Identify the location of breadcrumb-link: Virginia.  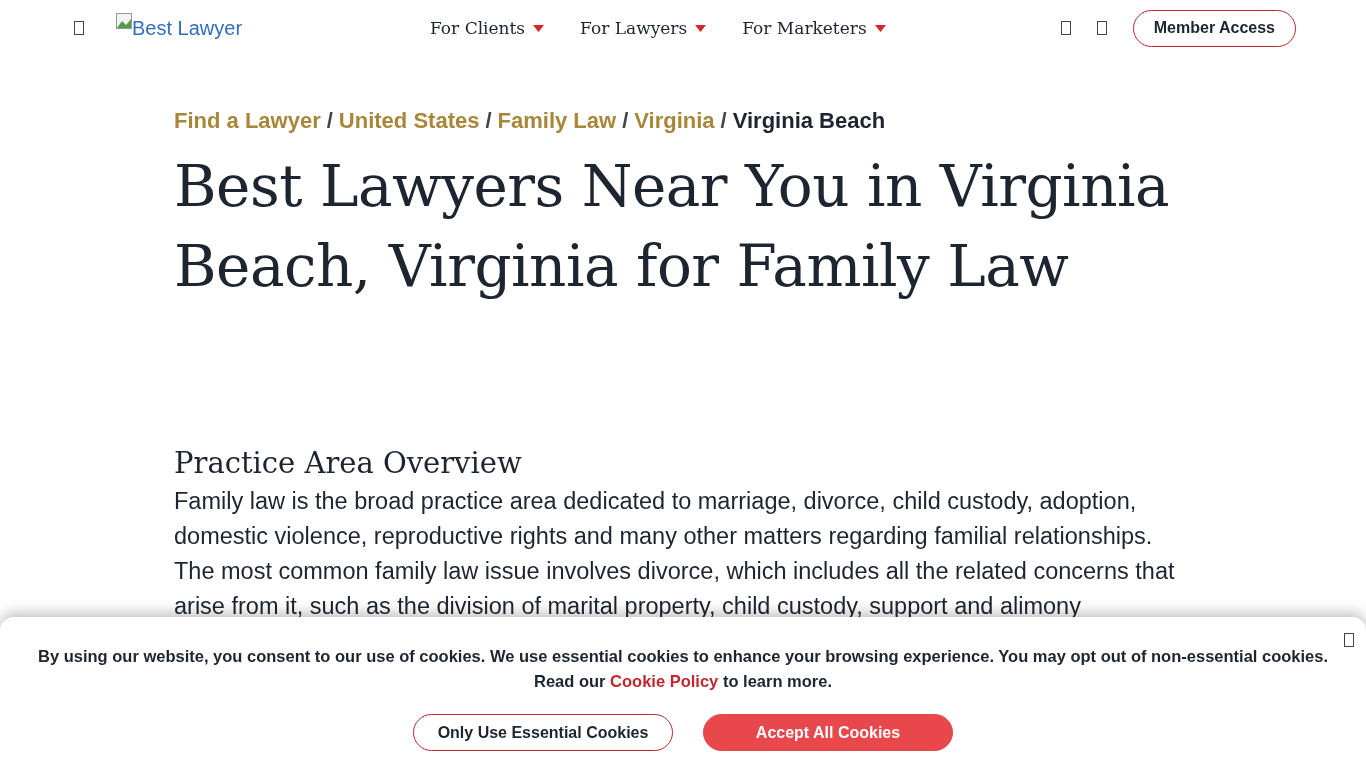
(674, 121).